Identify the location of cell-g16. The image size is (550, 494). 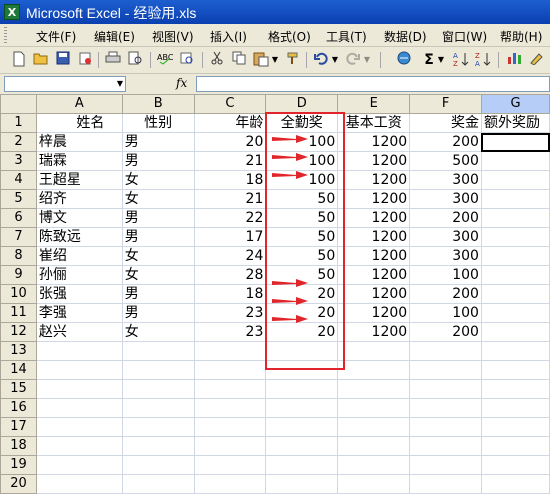
(515, 408).